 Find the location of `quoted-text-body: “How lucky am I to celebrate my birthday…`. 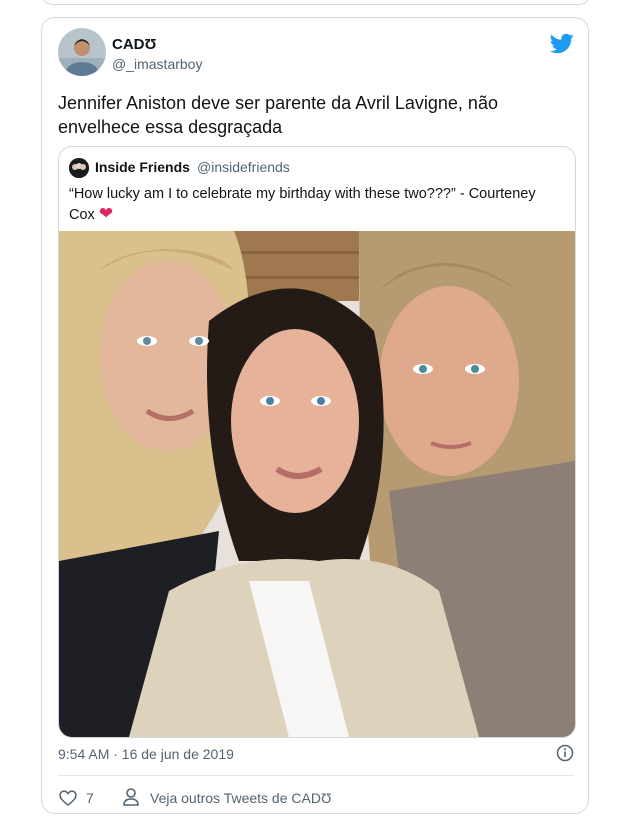

quoted-text-body: “How lucky am I to celebrate my birthday… is located at coordinates (302, 204).